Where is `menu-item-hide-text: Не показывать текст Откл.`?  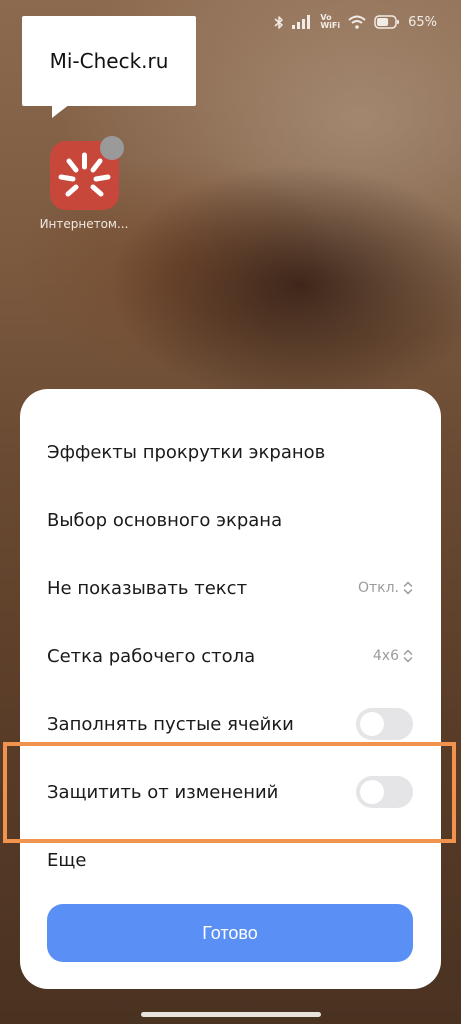
menu-item-hide-text: Не показывать текст Откл. is located at coordinates (230, 588).